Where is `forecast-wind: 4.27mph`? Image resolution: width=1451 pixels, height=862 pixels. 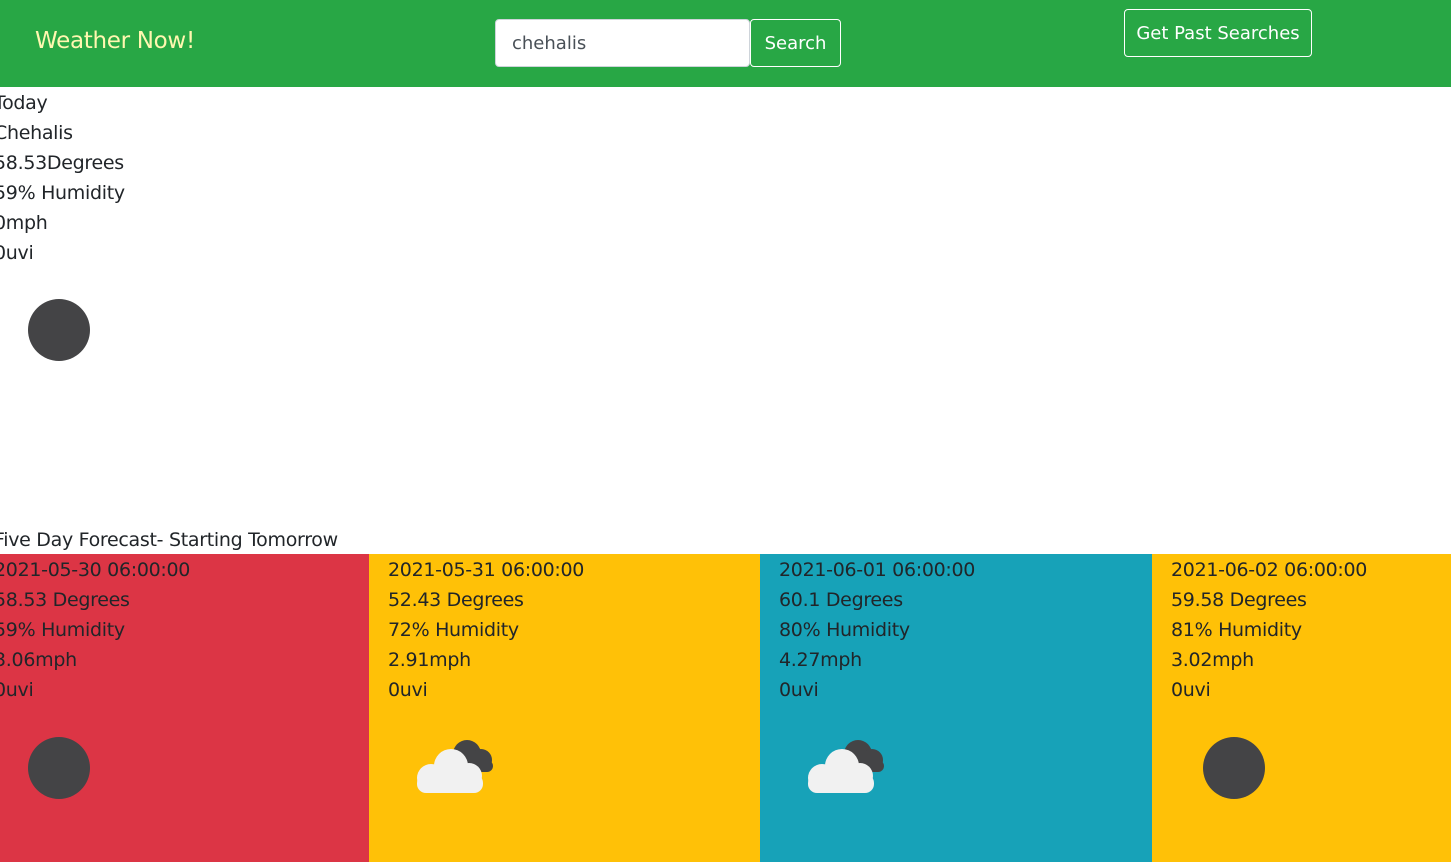 forecast-wind: 4.27mph is located at coordinates (820, 660).